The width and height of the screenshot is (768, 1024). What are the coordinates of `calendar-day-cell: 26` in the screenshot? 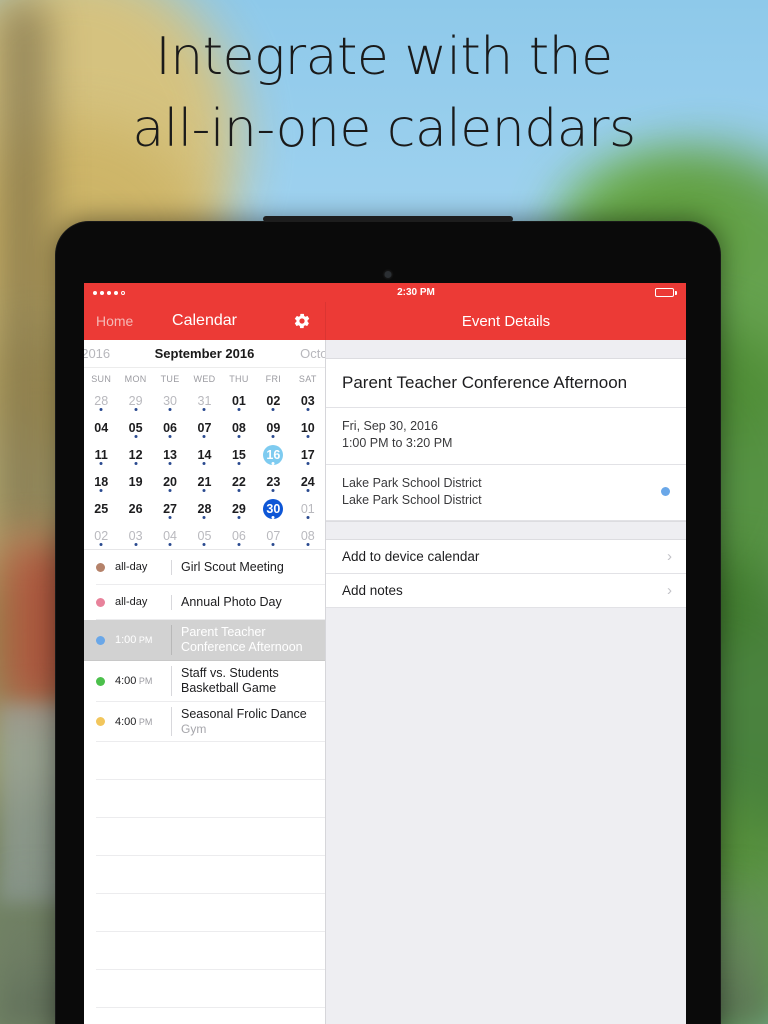 It's located at (135, 508).